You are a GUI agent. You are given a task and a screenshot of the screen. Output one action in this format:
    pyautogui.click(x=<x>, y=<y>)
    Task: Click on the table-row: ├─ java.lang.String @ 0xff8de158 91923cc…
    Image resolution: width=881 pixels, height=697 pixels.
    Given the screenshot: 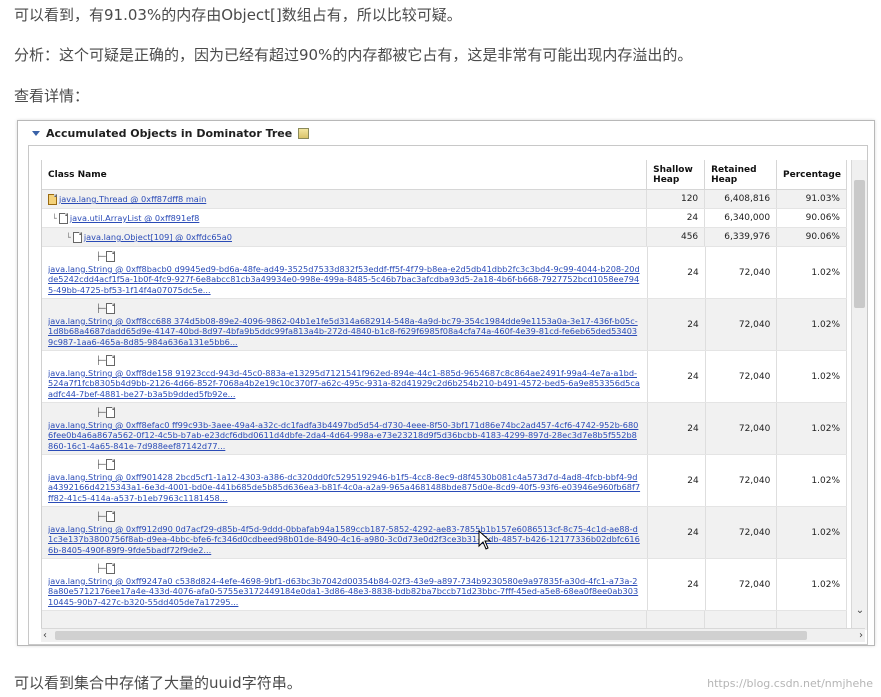 What is the action you would take?
    pyautogui.click(x=444, y=377)
    